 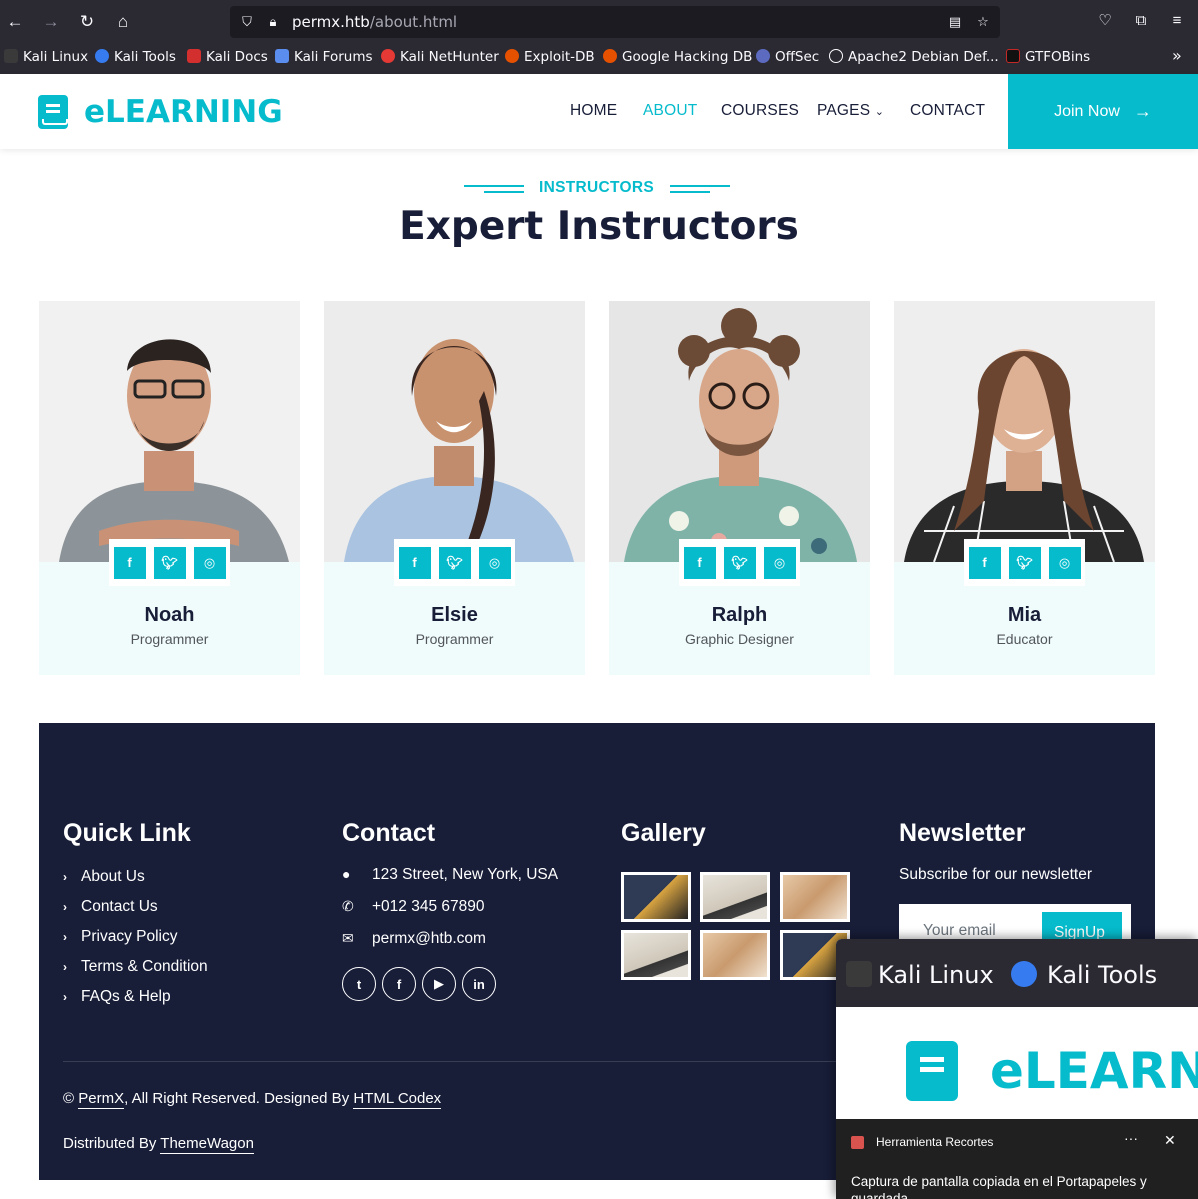 I want to click on reader-view-icon: ▤, so click(x=955, y=22).